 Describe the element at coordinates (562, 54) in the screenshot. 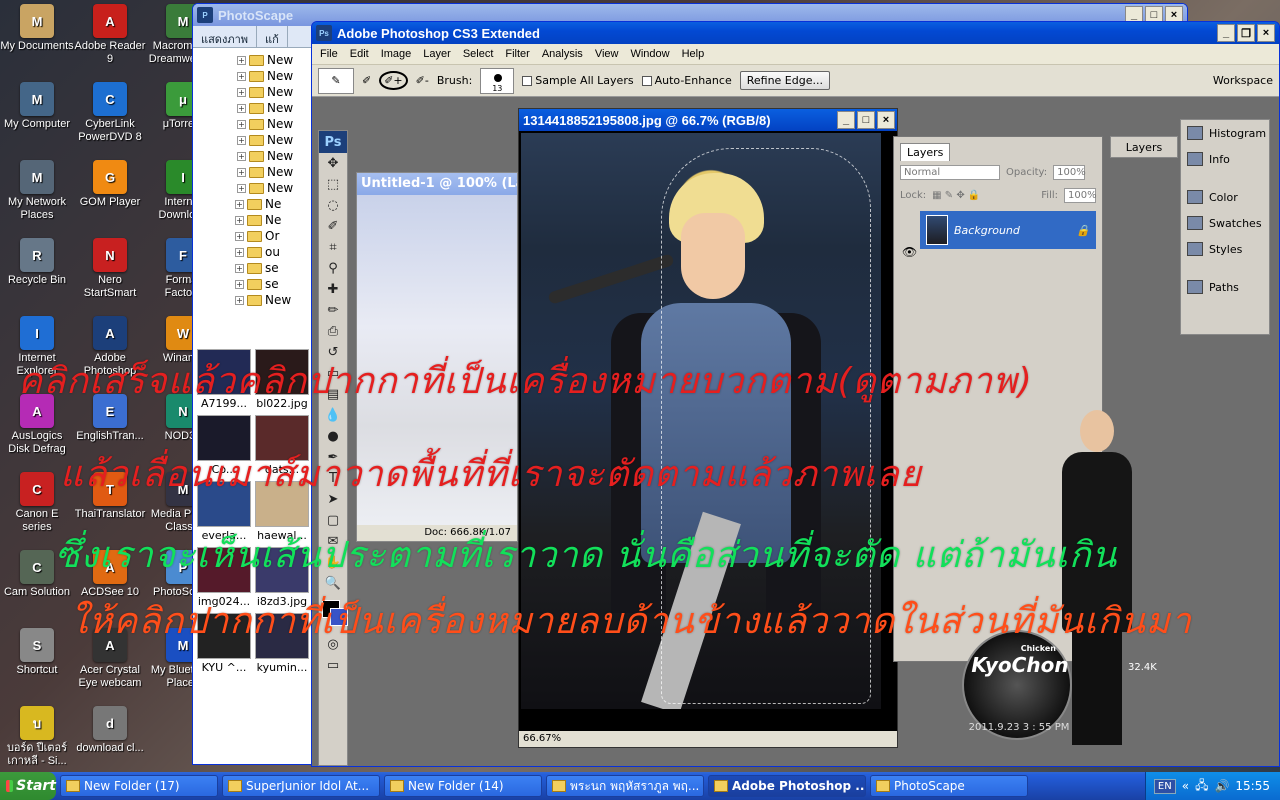

I see `menu-analysis: Analysis` at that location.